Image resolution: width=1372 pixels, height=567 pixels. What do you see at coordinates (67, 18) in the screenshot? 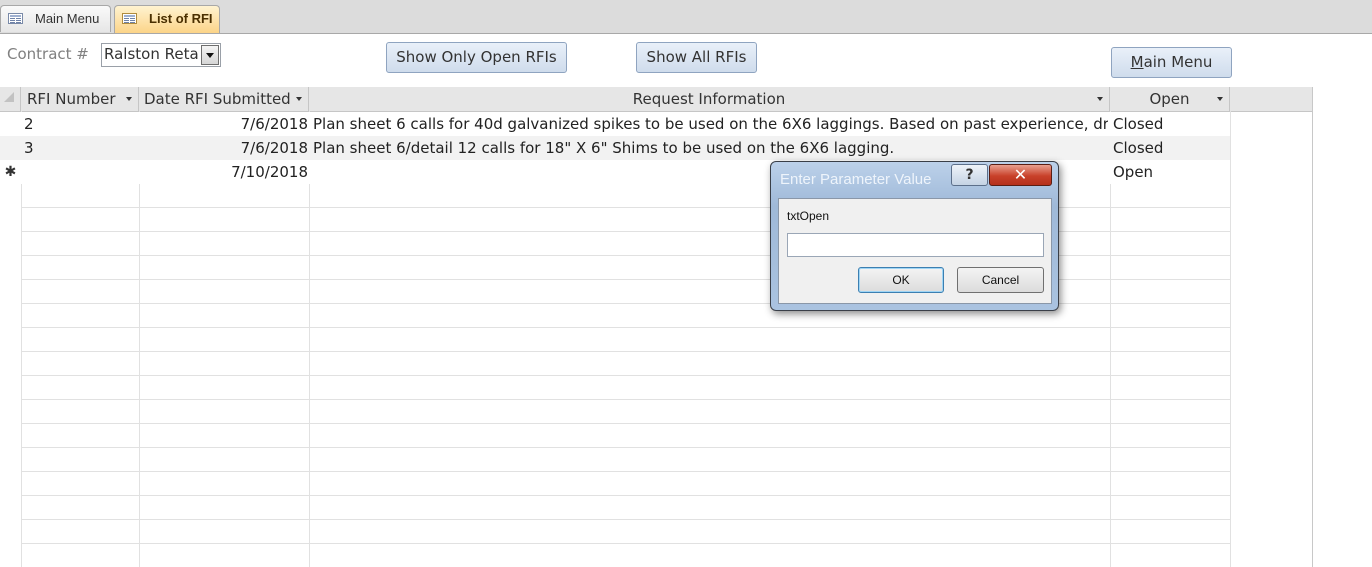
I see `tab-label: Main Menu` at bounding box center [67, 18].